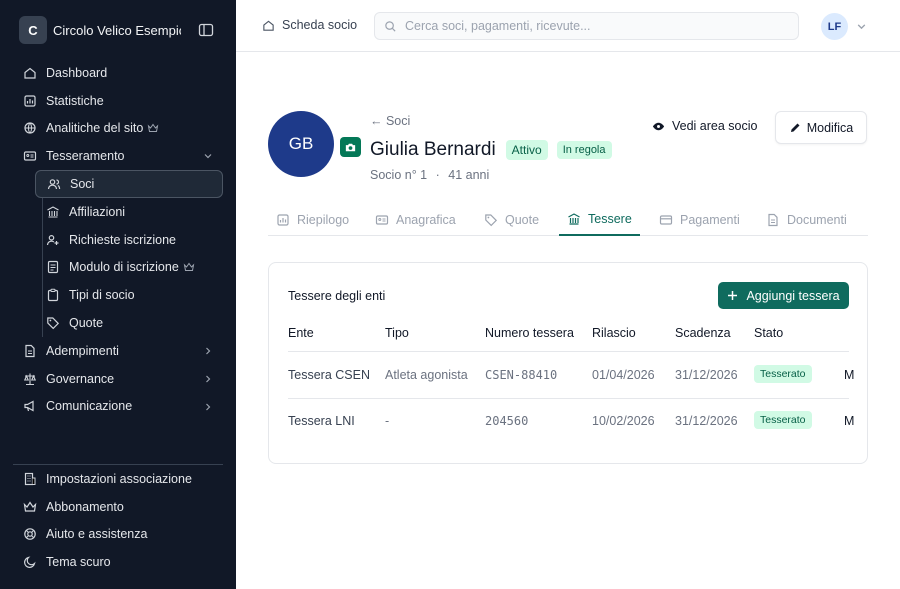  Describe the element at coordinates (53, 267) in the screenshot. I see `form-icon` at that location.